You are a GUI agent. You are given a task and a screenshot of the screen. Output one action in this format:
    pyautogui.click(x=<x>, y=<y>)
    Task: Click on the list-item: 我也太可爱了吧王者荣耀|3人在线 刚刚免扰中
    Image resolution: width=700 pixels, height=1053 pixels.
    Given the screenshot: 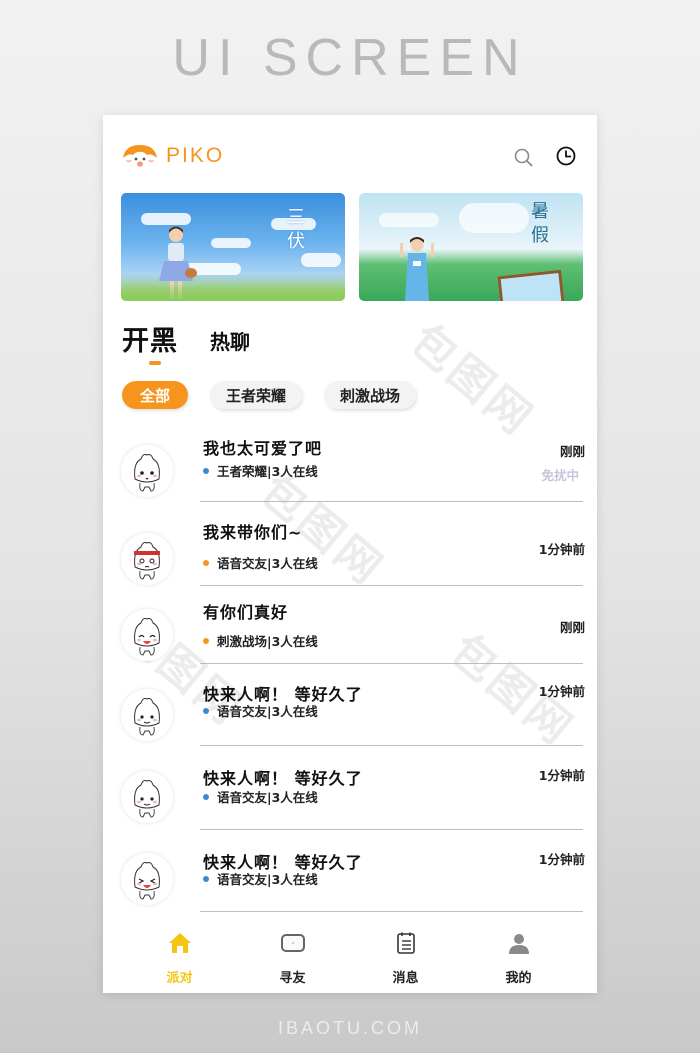 What is the action you would take?
    pyautogui.click(x=350, y=468)
    